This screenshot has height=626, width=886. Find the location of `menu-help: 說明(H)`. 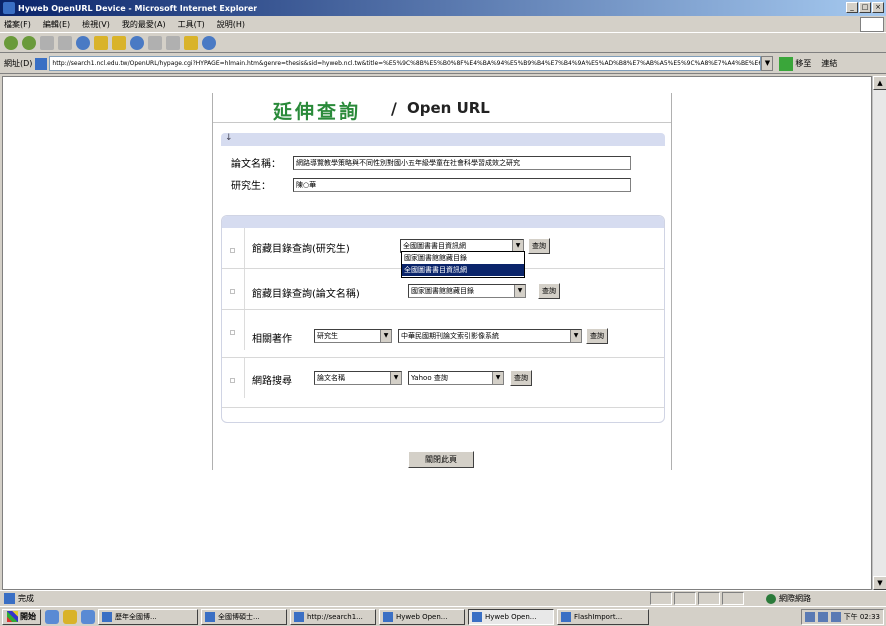

menu-help: 說明(H) is located at coordinates (231, 24).